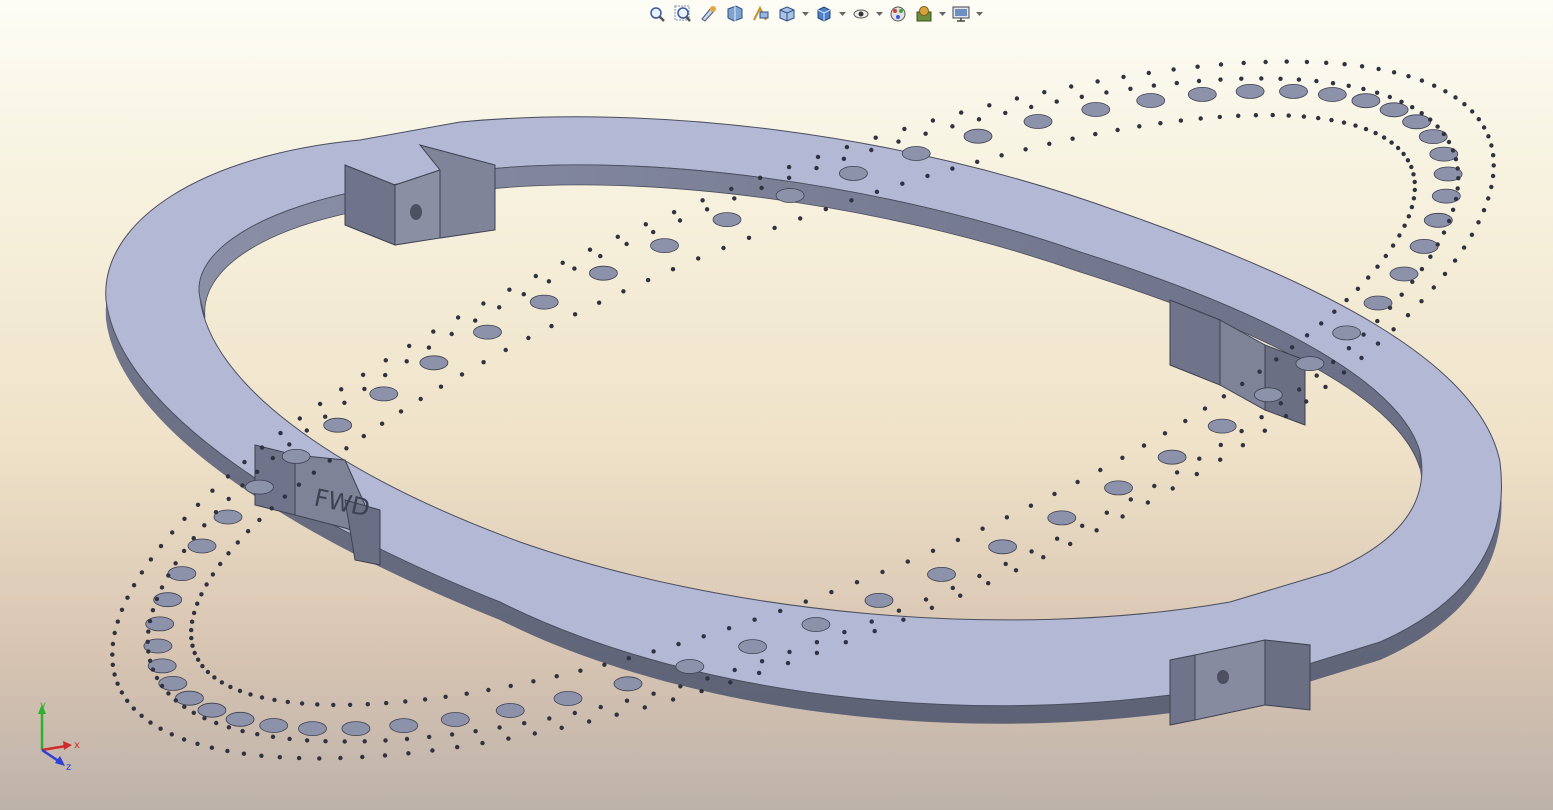 Image resolution: width=1553 pixels, height=810 pixels. I want to click on hide-show-items-button, so click(861, 14).